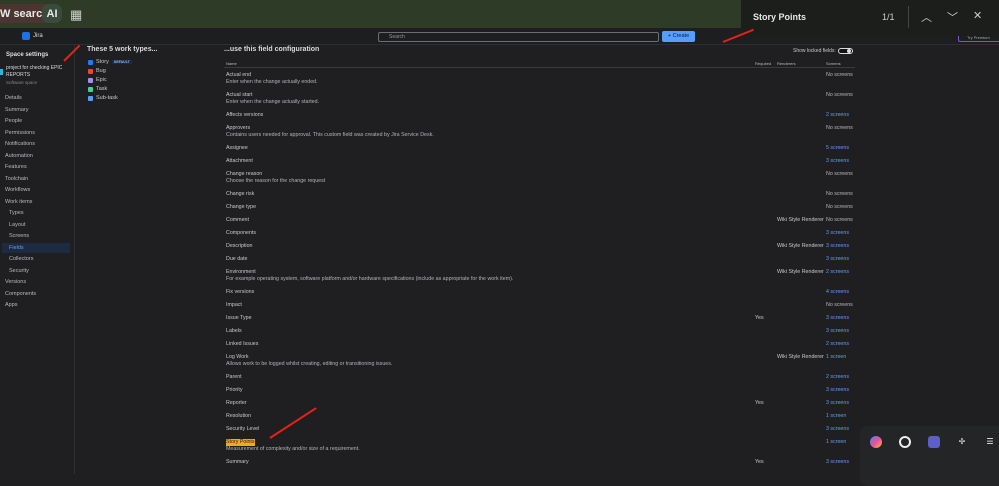 This screenshot has height=486, width=999. What do you see at coordinates (845, 51) in the screenshot?
I see `show-locked-toggle` at bounding box center [845, 51].